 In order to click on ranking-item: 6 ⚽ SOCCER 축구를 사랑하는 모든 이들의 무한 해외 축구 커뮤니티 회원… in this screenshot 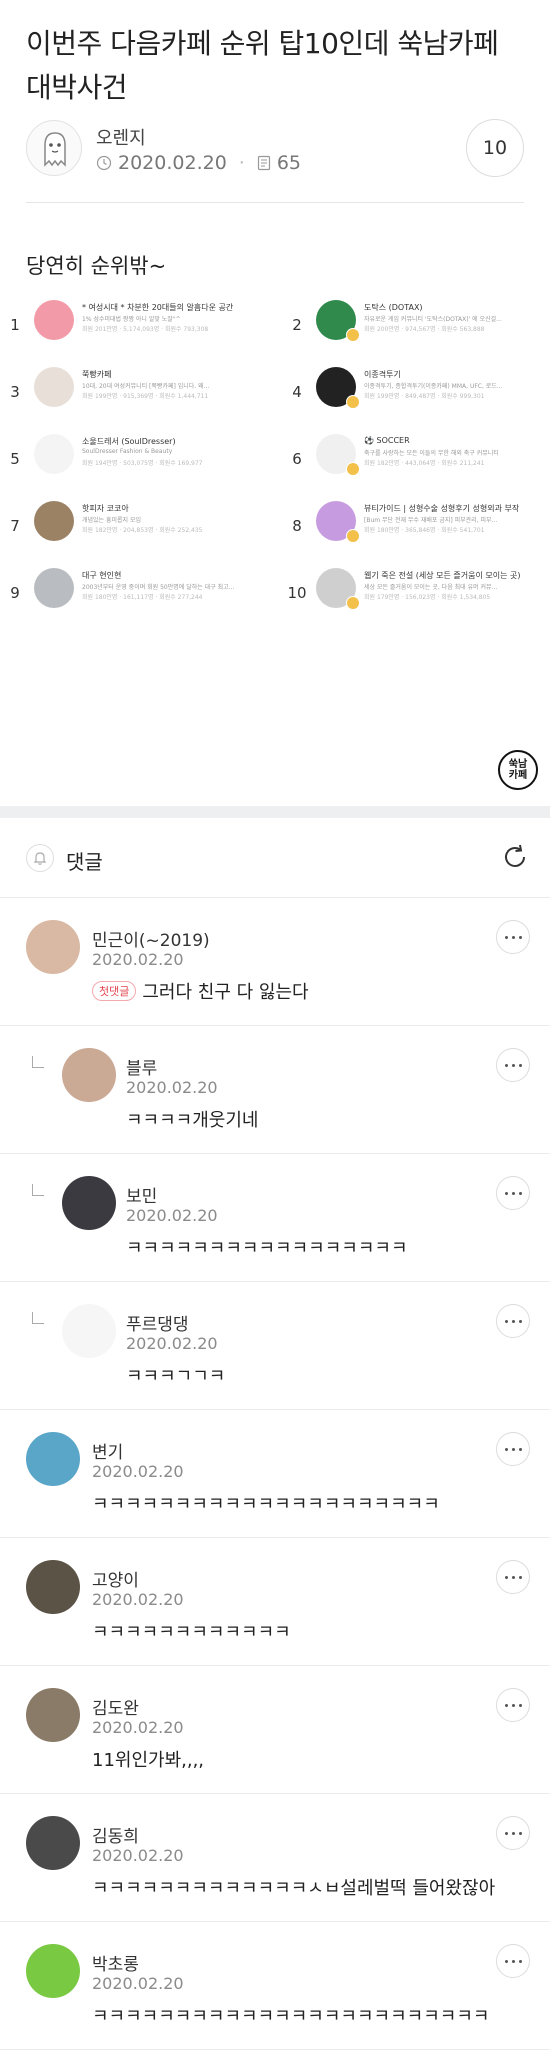, I will do `click(418, 462)`.